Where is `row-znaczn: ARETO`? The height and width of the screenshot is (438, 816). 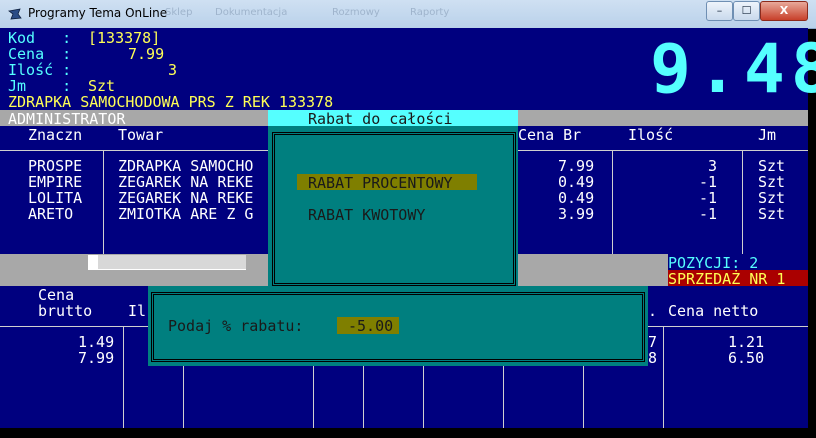 row-znaczn: ARETO is located at coordinates (51, 214).